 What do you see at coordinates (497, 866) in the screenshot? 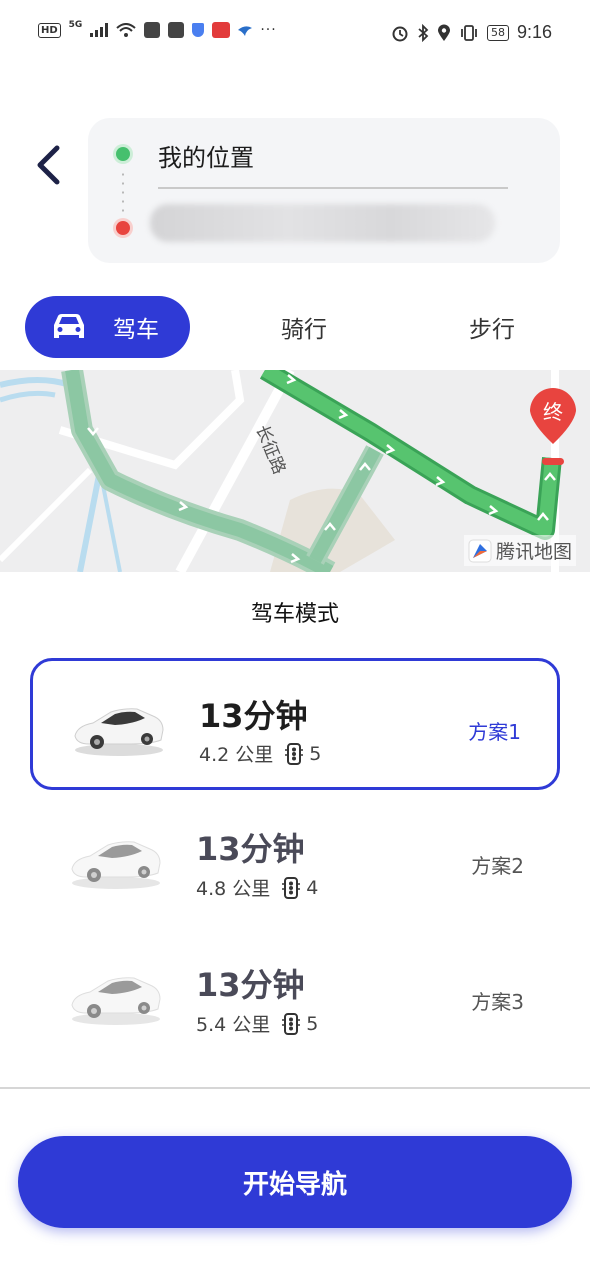
I see `plan-name: 方案2` at bounding box center [497, 866].